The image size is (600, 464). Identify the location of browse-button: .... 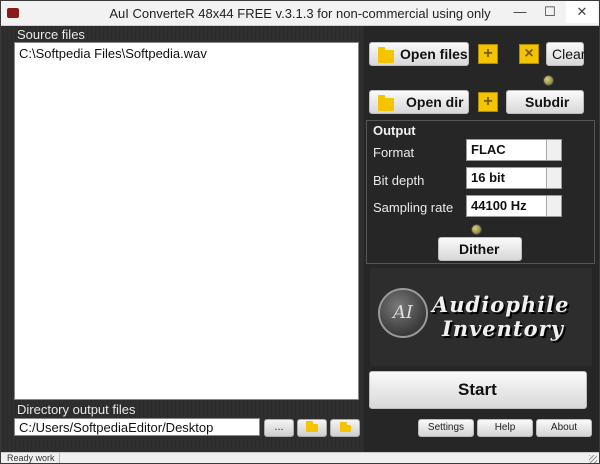
(279, 428).